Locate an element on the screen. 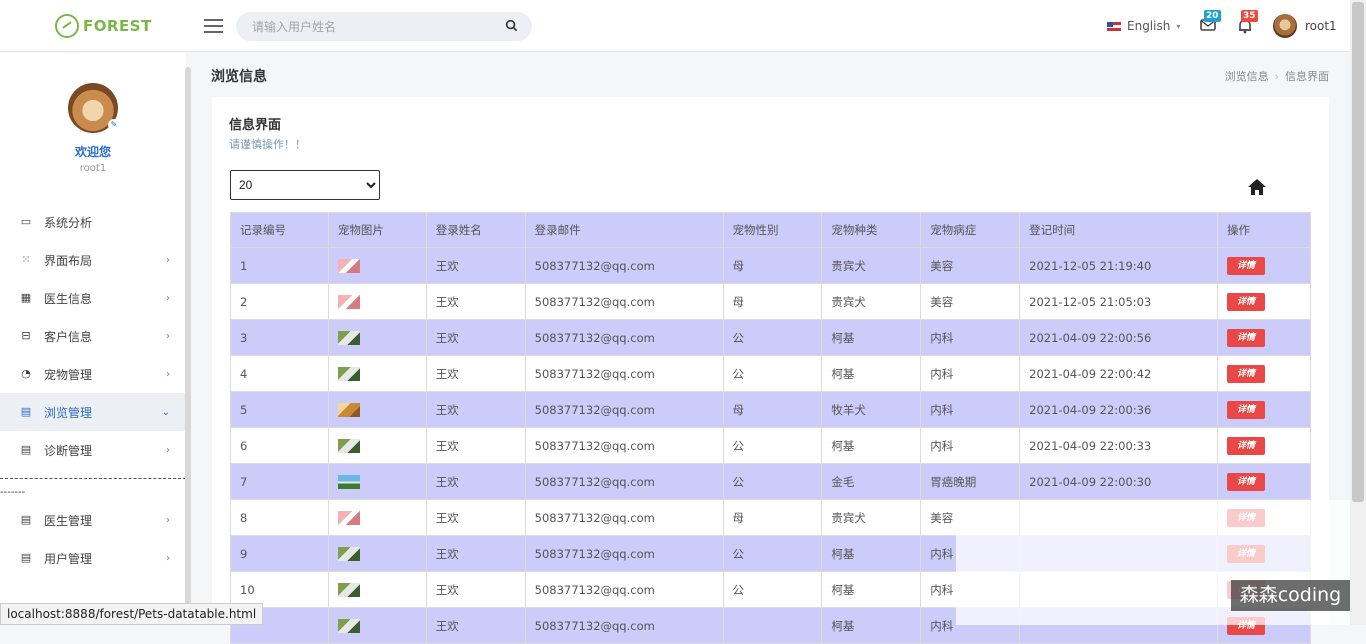 Image resolution: width=1366 pixels, height=644 pixels. search-icon is located at coordinates (511, 25).